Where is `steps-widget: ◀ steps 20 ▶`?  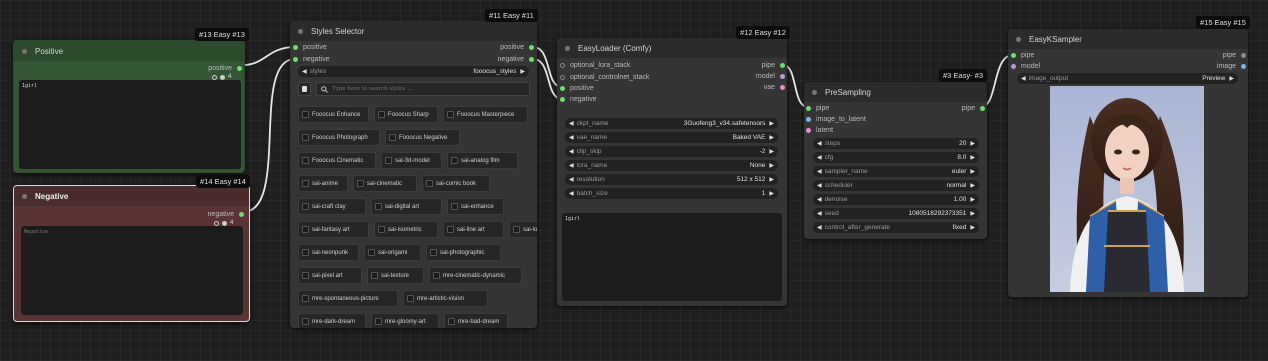
steps-widget: ◀ steps 20 ▶ is located at coordinates (896, 143).